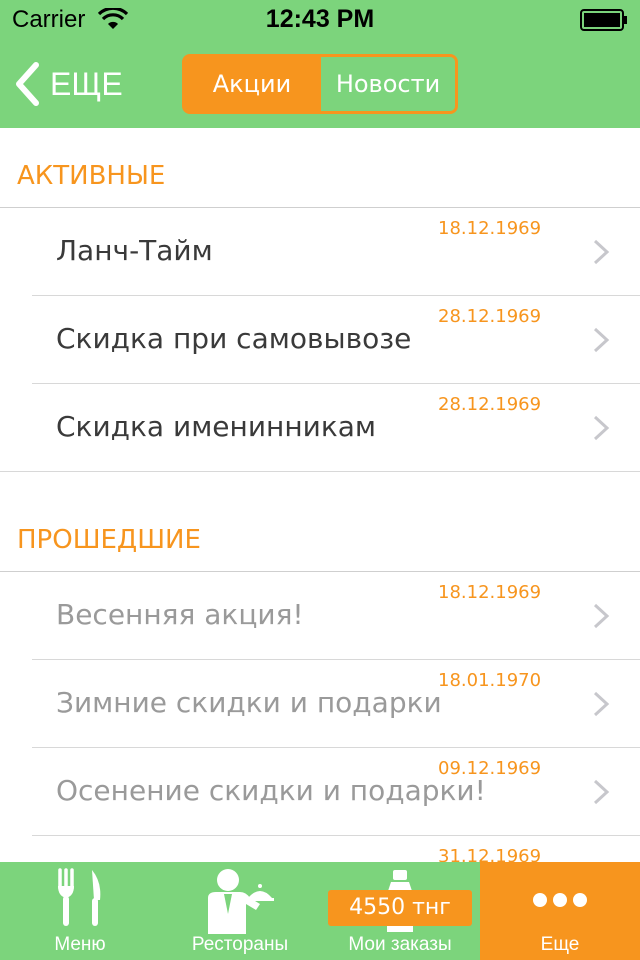  I want to click on tab-label: Еще, so click(560, 944).